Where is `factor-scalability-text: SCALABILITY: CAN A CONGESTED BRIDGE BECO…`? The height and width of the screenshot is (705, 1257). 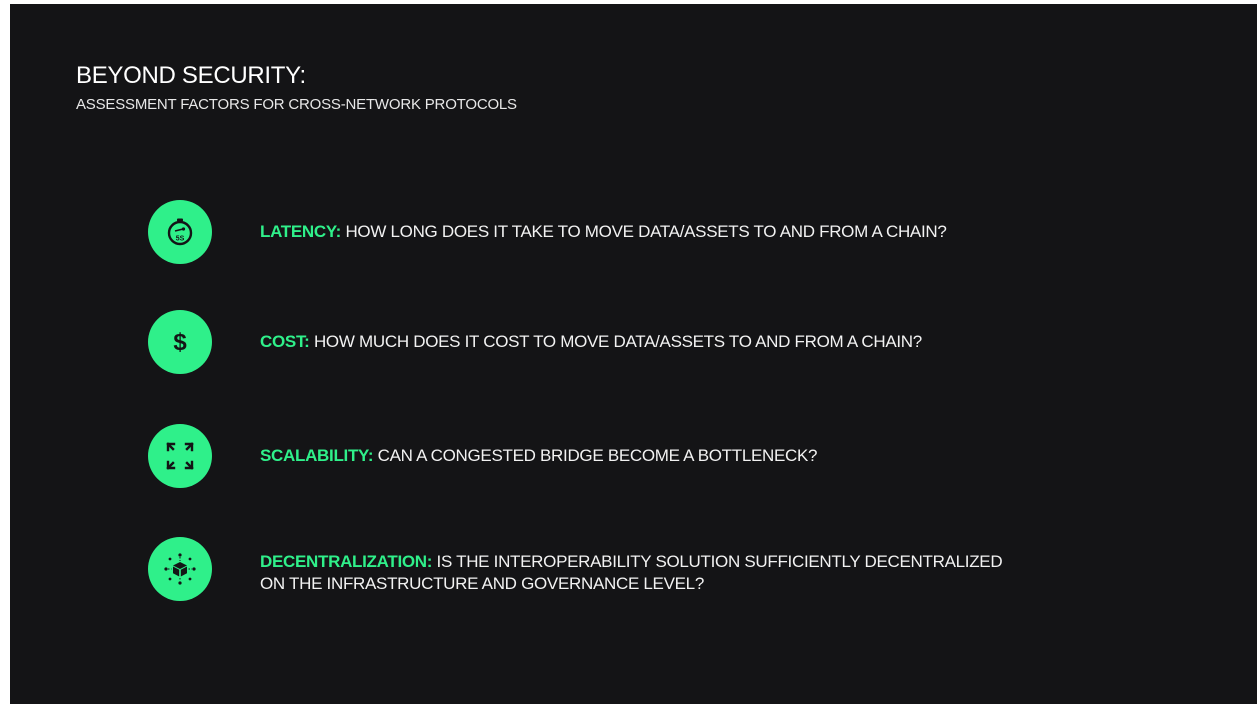
factor-scalability-text: SCALABILITY: CAN A CONGESTED BRIDGE BECO… is located at coordinates (539, 456).